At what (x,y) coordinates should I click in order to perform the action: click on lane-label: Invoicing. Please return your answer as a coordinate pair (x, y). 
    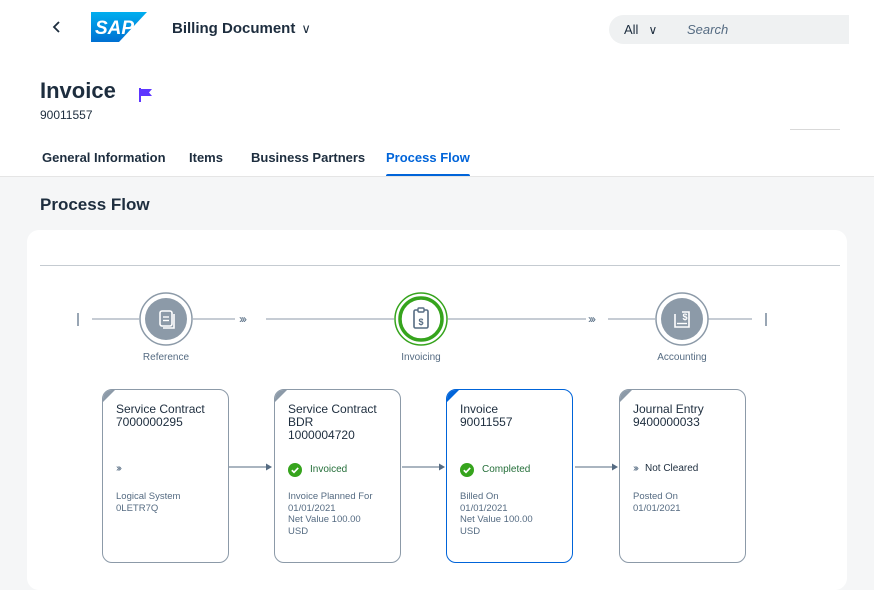
    Looking at the image, I should click on (421, 357).